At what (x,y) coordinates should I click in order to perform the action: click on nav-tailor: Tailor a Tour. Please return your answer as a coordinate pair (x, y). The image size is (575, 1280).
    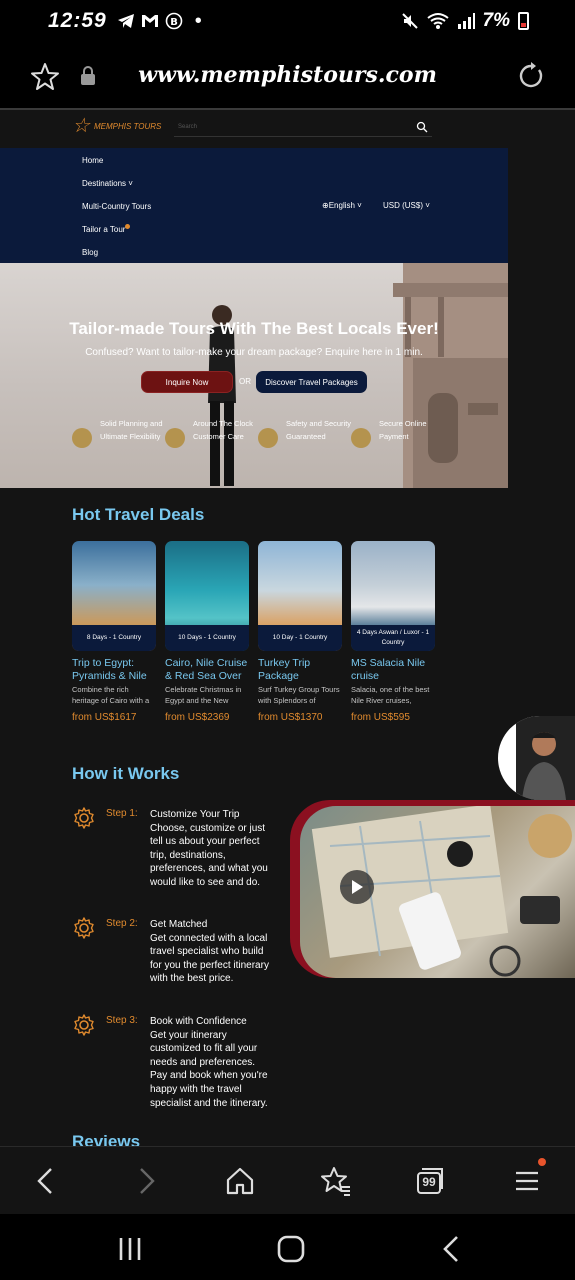
    Looking at the image, I should click on (106, 229).